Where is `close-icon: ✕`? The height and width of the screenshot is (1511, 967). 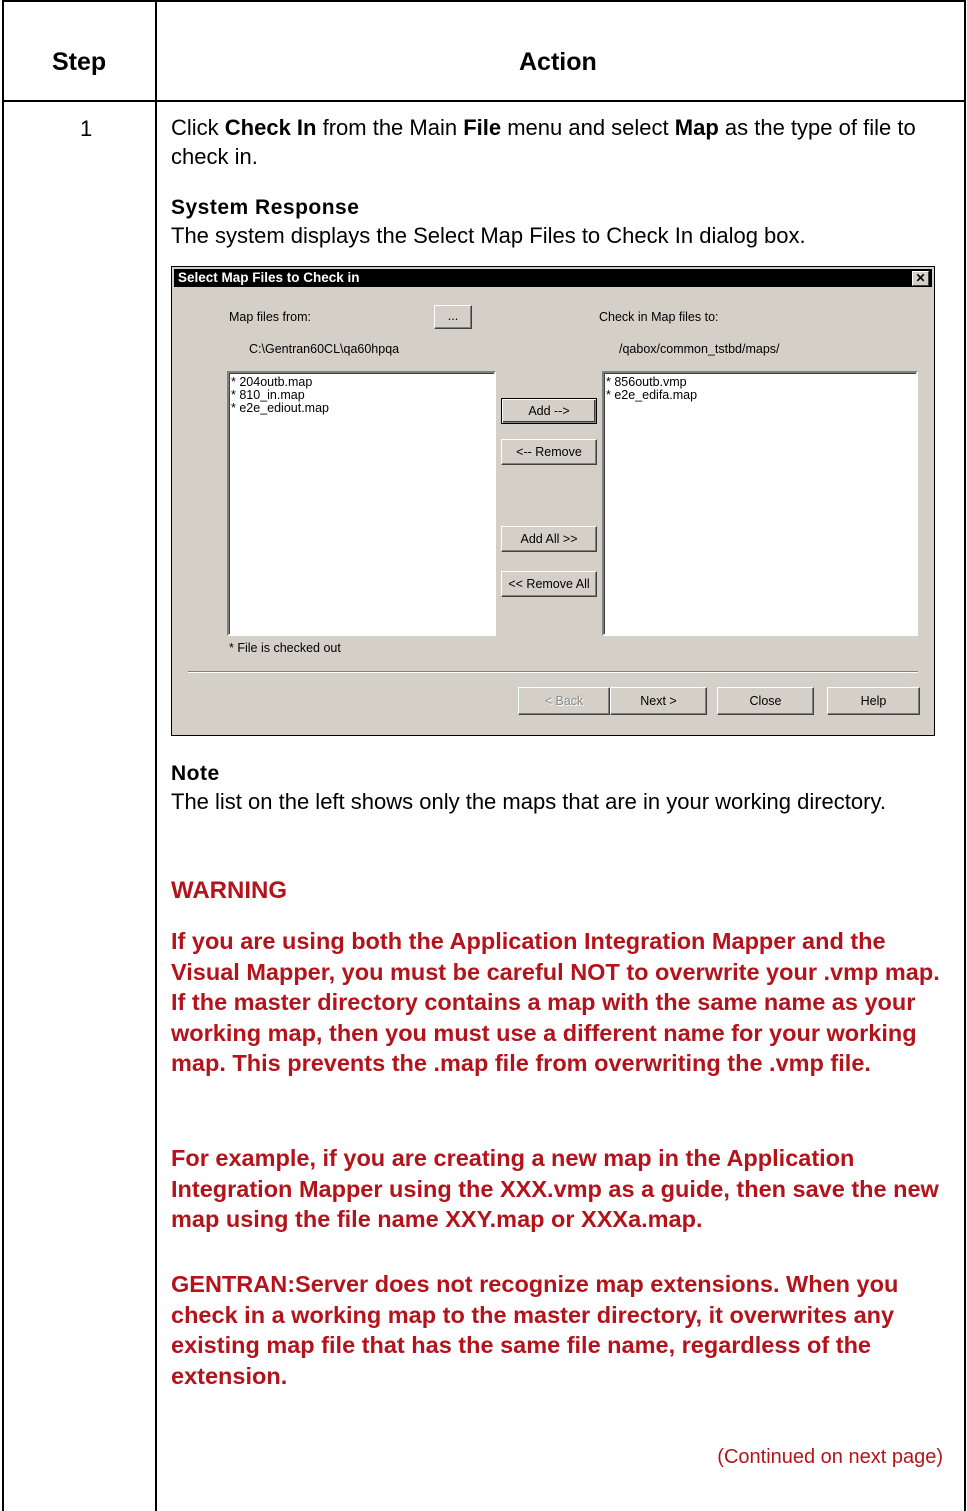
close-icon: ✕ is located at coordinates (920, 278).